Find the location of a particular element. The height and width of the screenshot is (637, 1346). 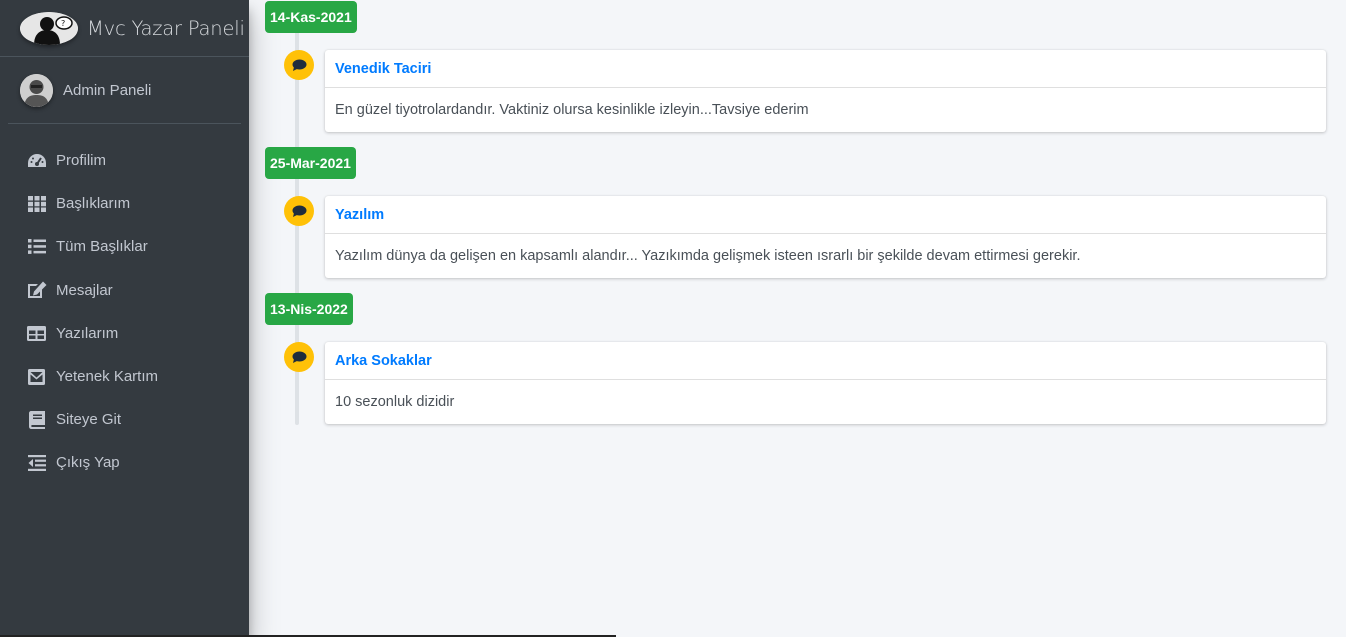

sidebar-item-mesajlar: Mesajlar is located at coordinates (124, 290).